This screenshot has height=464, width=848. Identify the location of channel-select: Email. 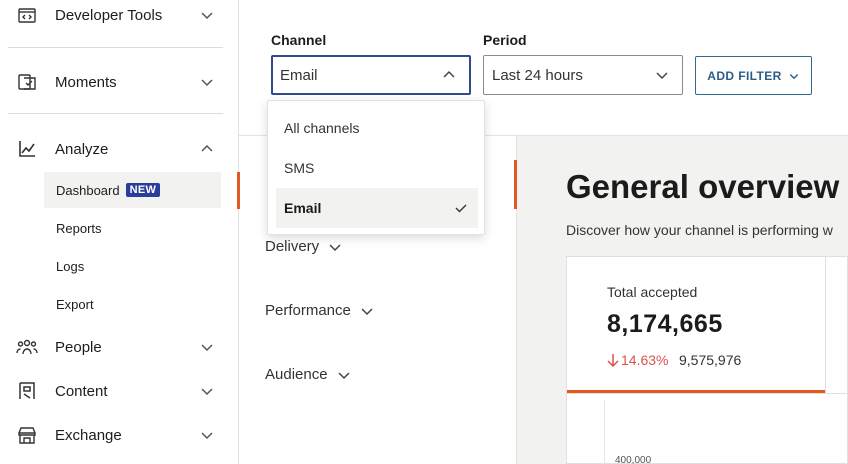
(371, 75).